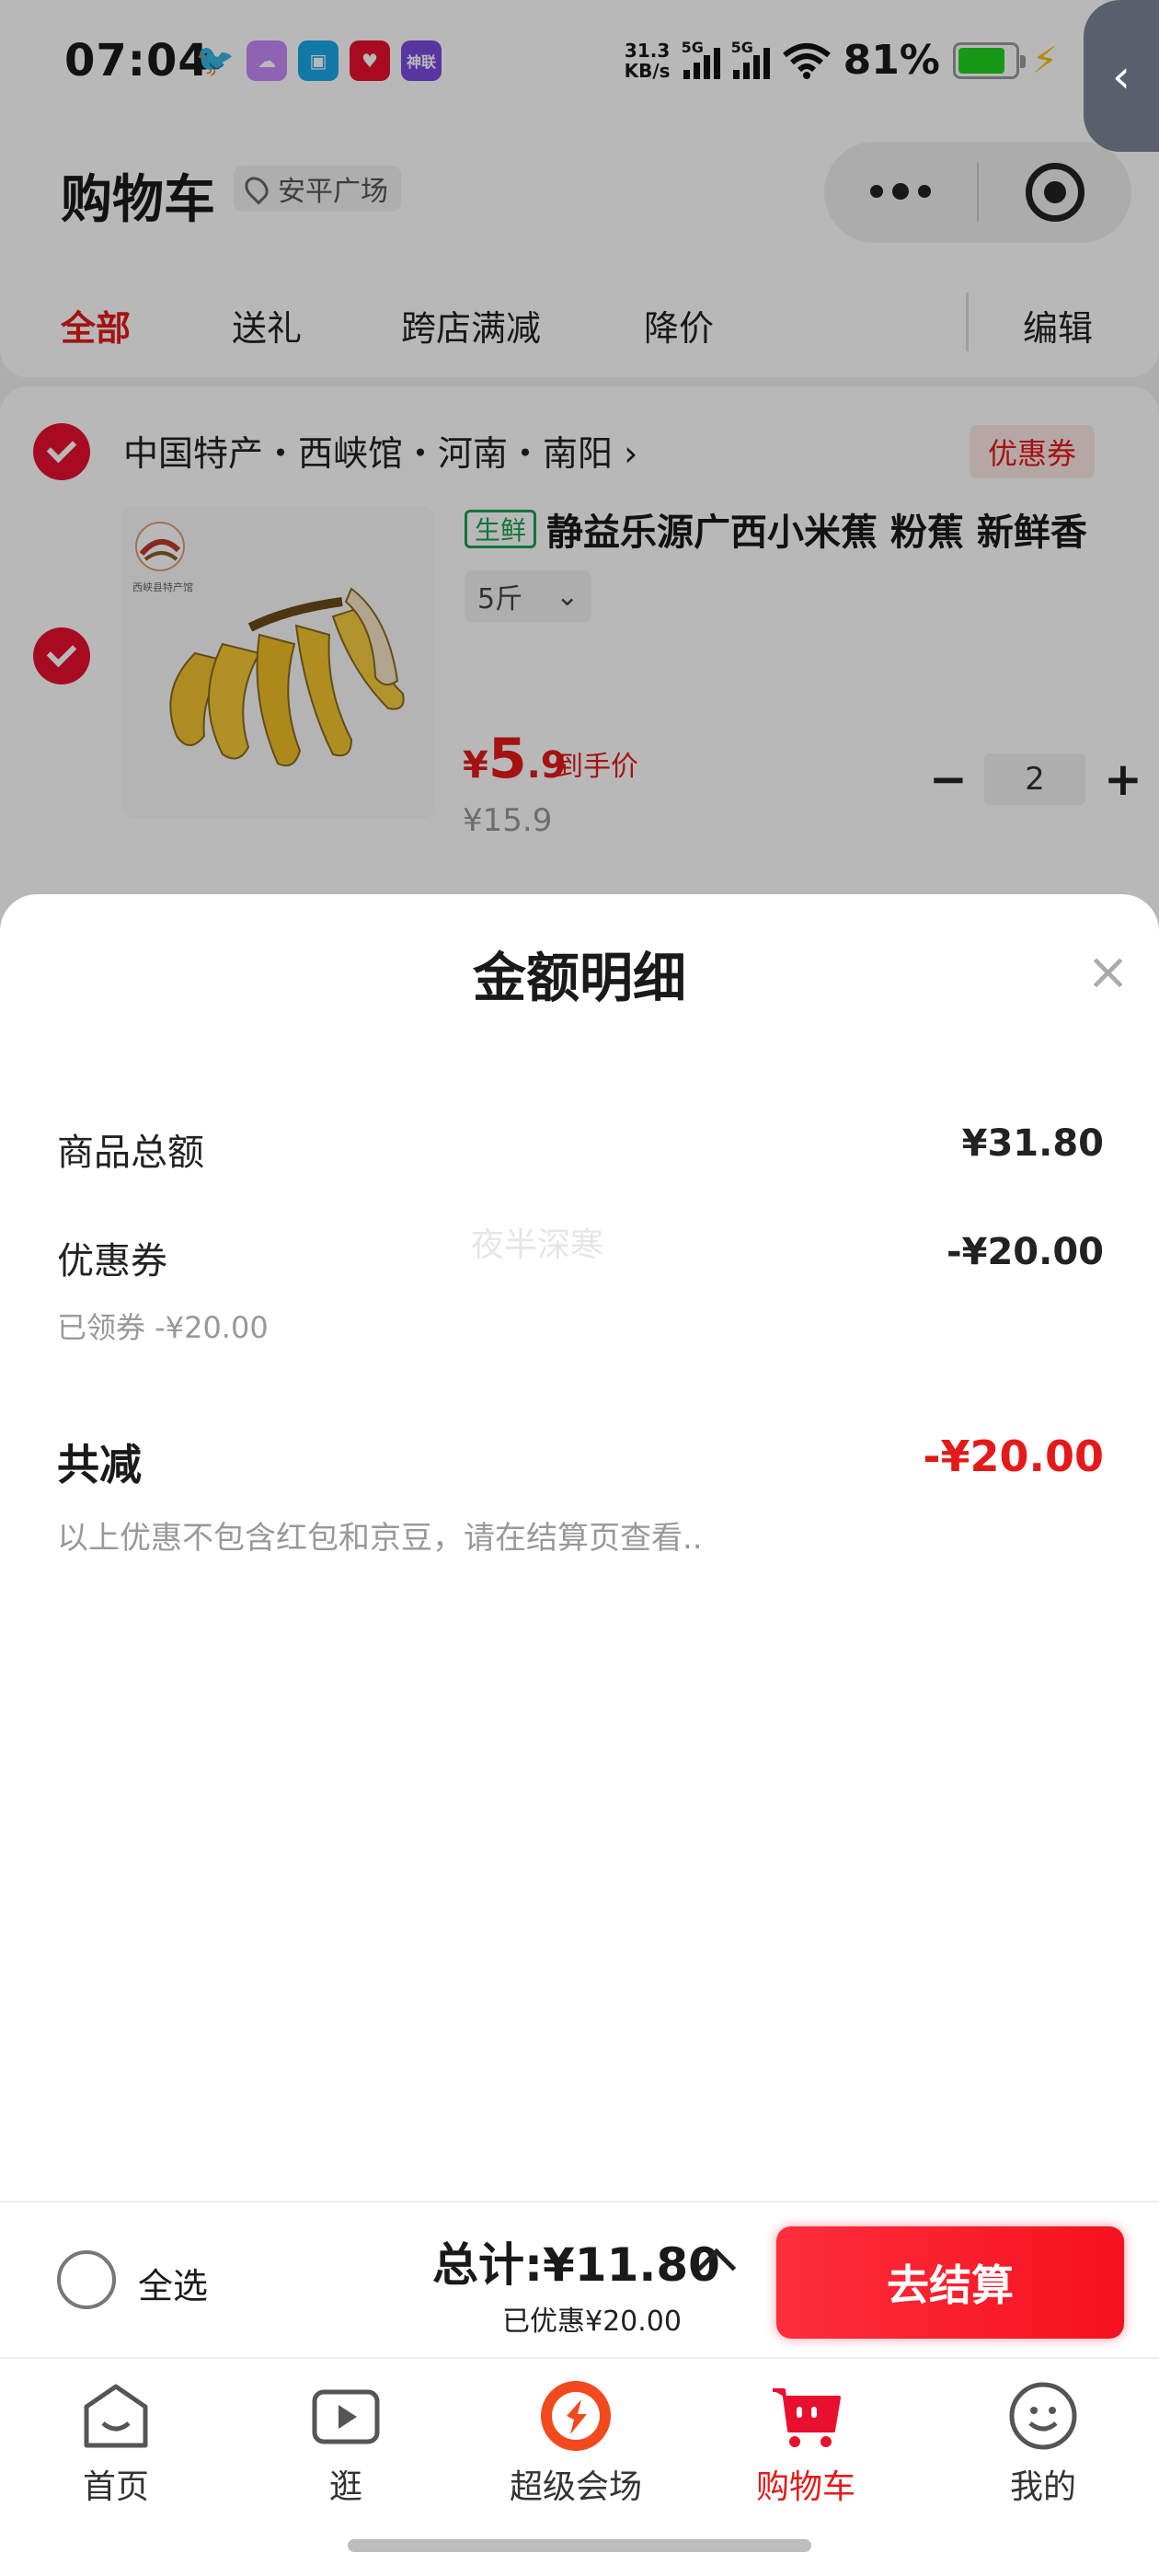 This screenshot has width=1159, height=2576. What do you see at coordinates (1032, 1143) in the screenshot?
I see `goods-total-value: ¥31.80` at bounding box center [1032, 1143].